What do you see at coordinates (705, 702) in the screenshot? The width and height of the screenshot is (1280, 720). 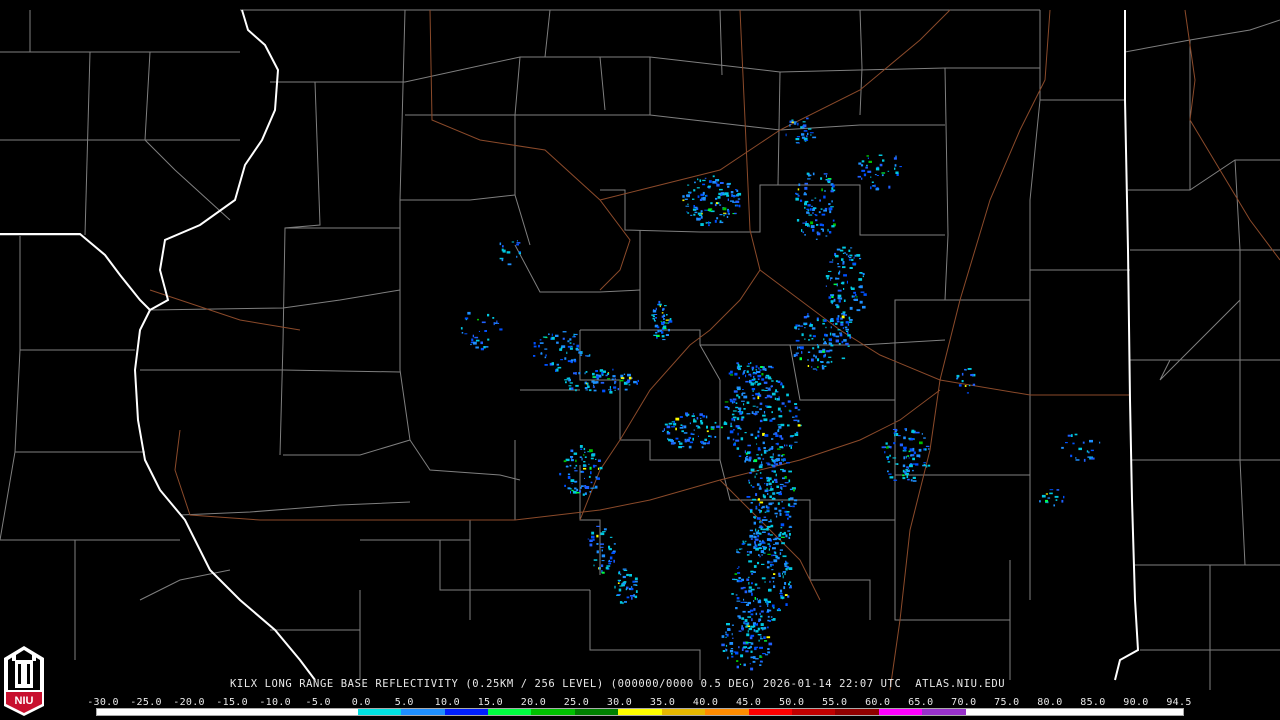 I see `colorbar-tick-label: 40.0` at bounding box center [705, 702].